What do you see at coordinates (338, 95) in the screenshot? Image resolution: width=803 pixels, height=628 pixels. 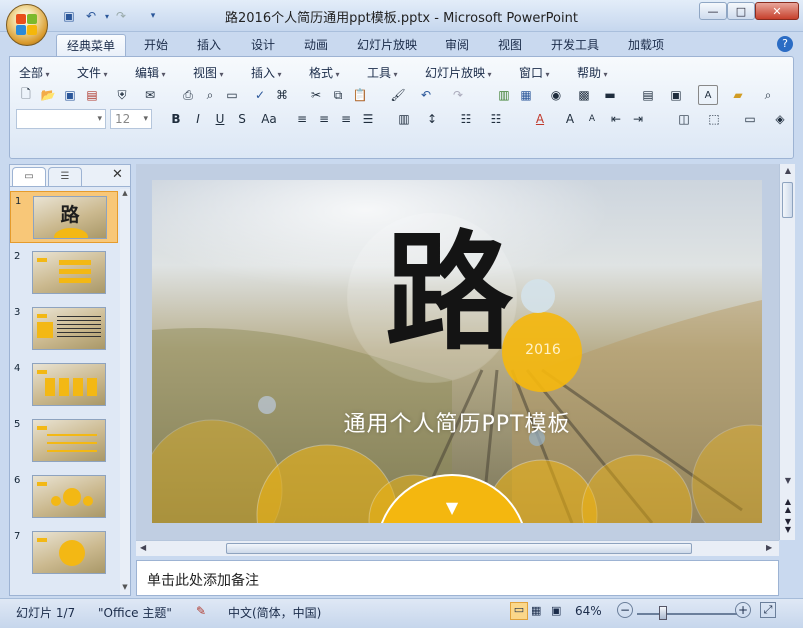 I see `copy-icon: ⧉` at bounding box center [338, 95].